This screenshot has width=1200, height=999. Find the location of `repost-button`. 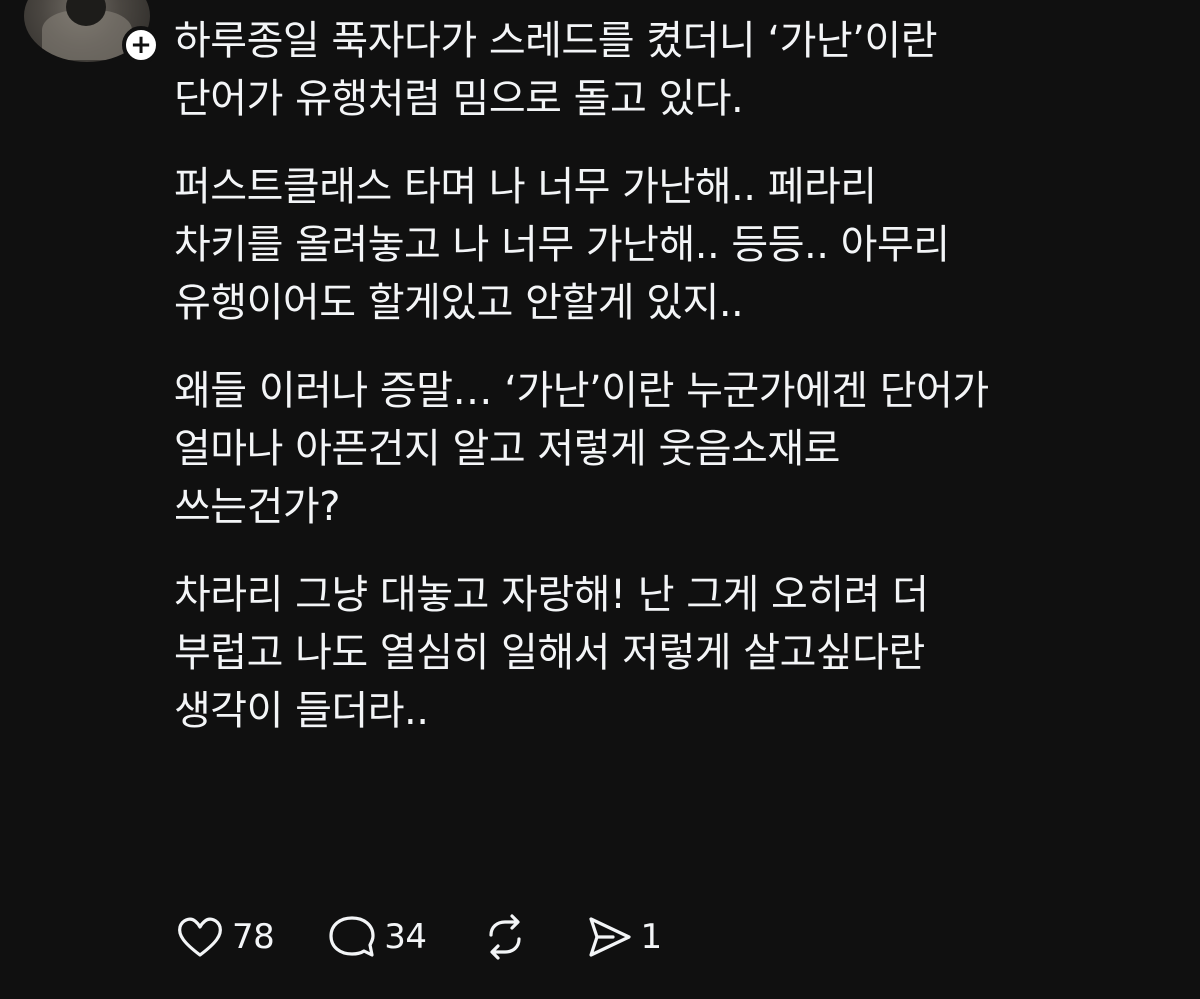

repost-button is located at coordinates (505, 937).